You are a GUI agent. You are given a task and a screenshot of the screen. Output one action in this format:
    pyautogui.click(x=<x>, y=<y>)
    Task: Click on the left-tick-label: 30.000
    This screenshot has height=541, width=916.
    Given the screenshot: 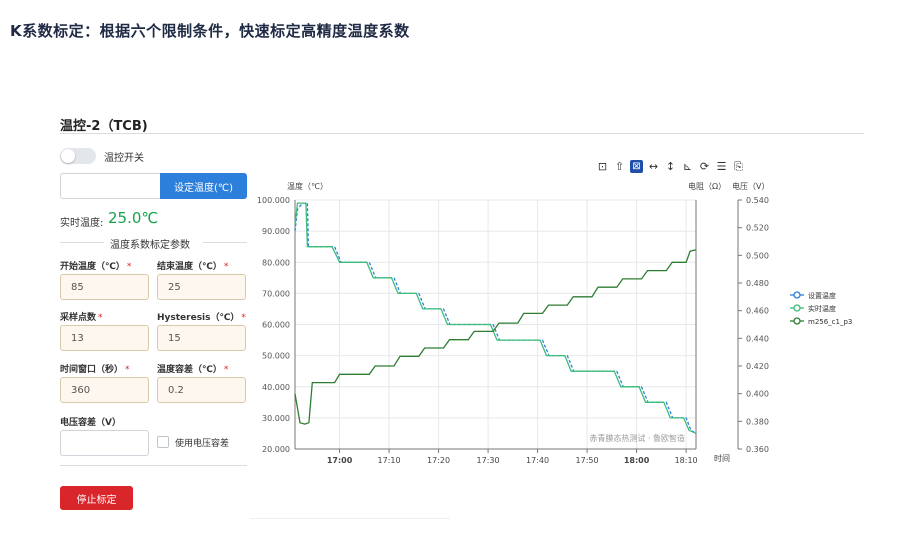 What is the action you would take?
    pyautogui.click(x=276, y=418)
    